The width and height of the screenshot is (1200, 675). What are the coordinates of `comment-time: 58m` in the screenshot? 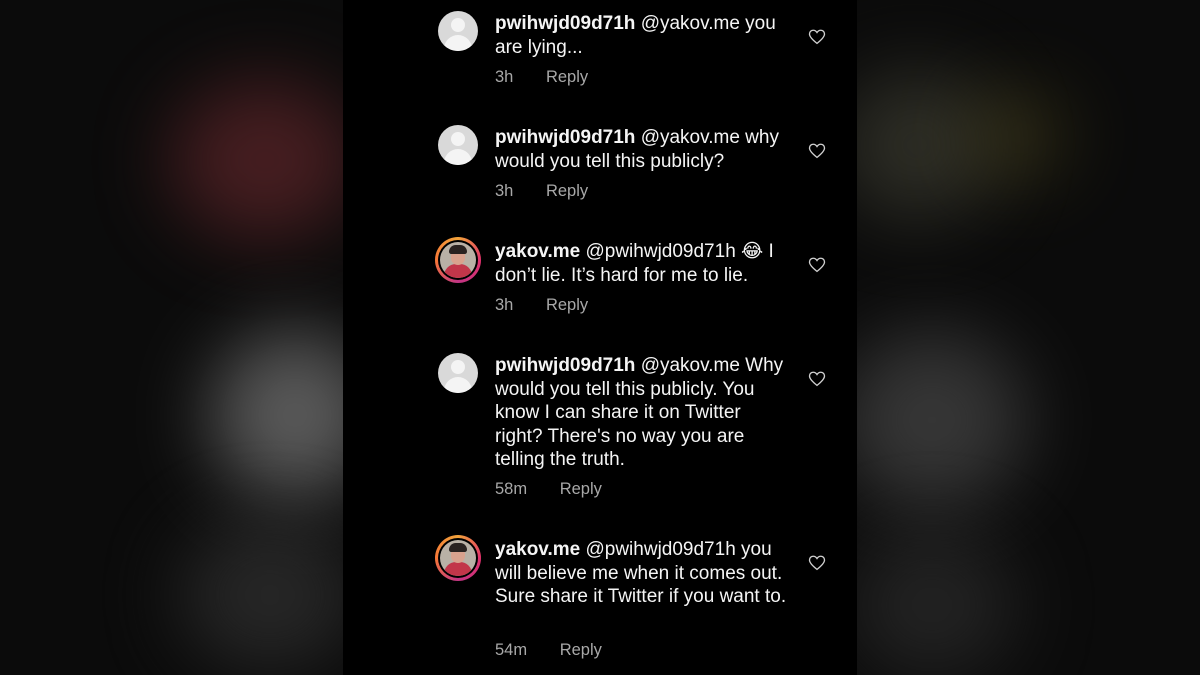 It's located at (511, 489).